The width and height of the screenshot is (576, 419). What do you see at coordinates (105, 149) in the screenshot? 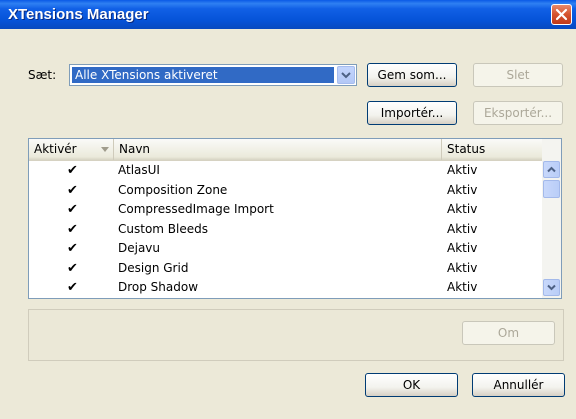
I see `sort-down-icon` at bounding box center [105, 149].